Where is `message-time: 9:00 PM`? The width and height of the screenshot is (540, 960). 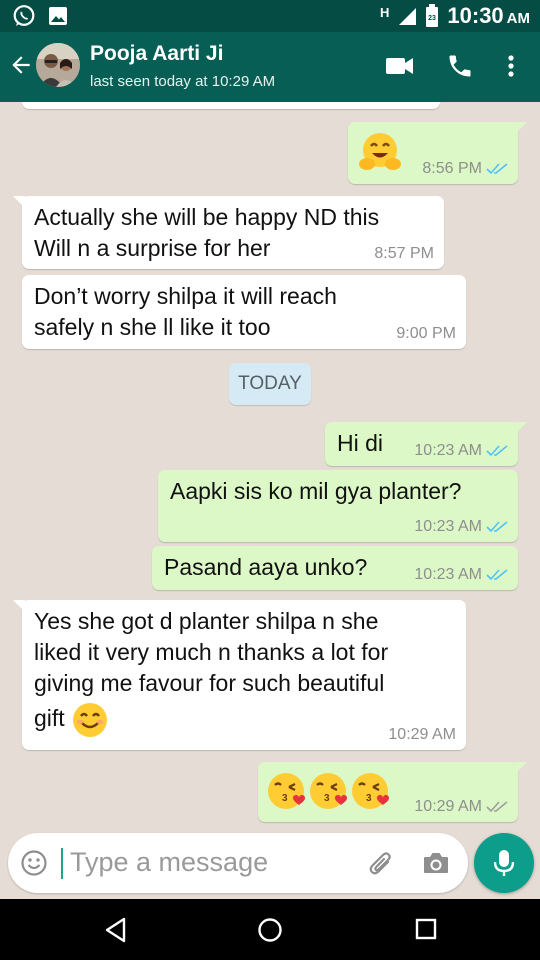 message-time: 9:00 PM is located at coordinates (426, 333).